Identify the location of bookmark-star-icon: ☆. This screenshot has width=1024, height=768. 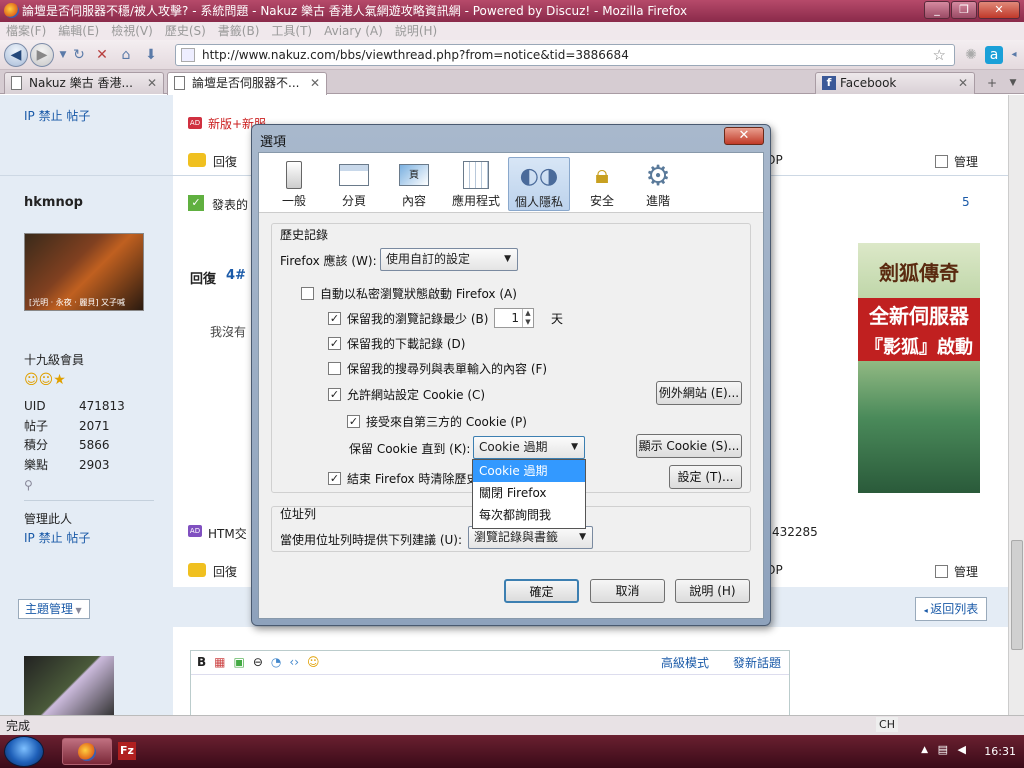
(939, 55).